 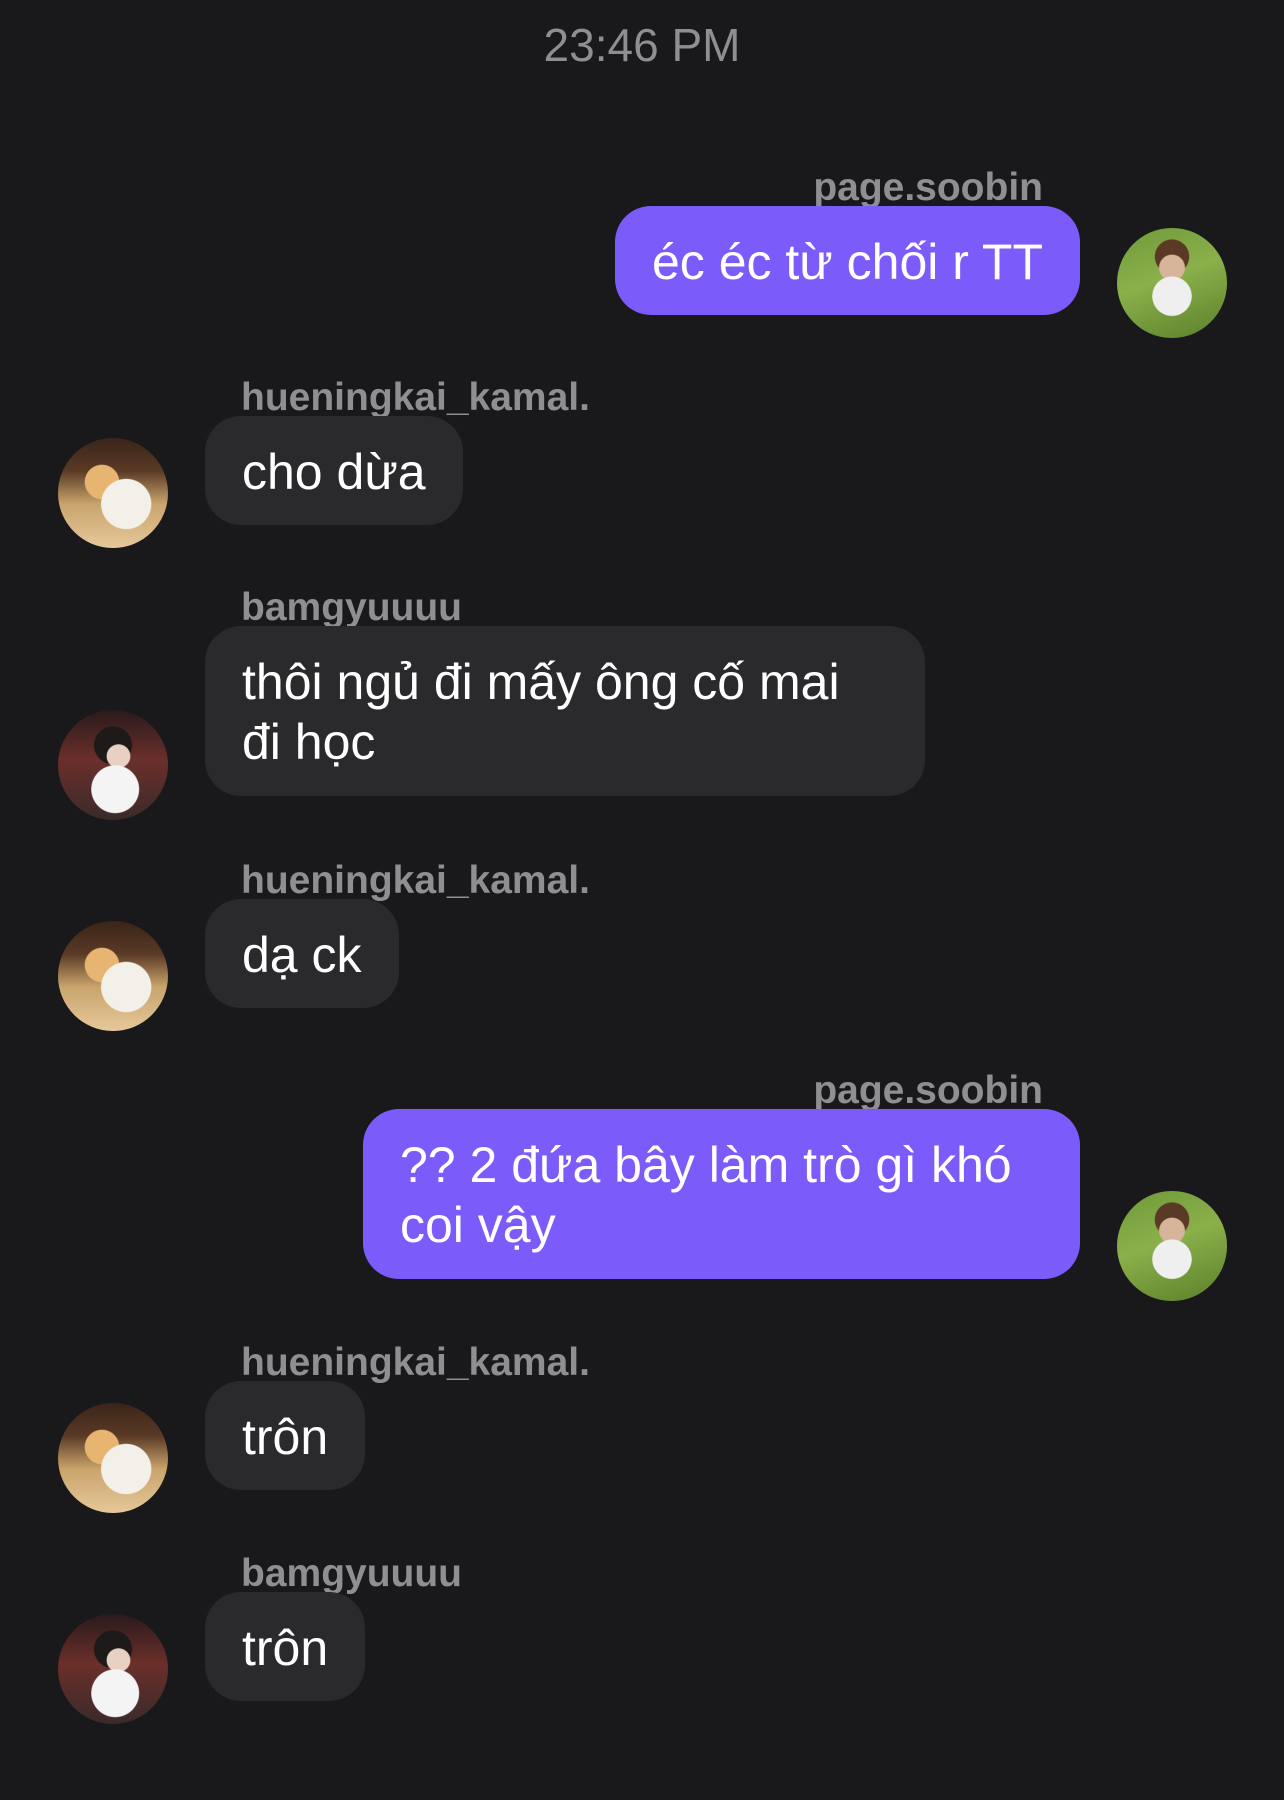 I want to click on message-row: page.soobin éc éc từ chối r TT, so click(x=642, y=252).